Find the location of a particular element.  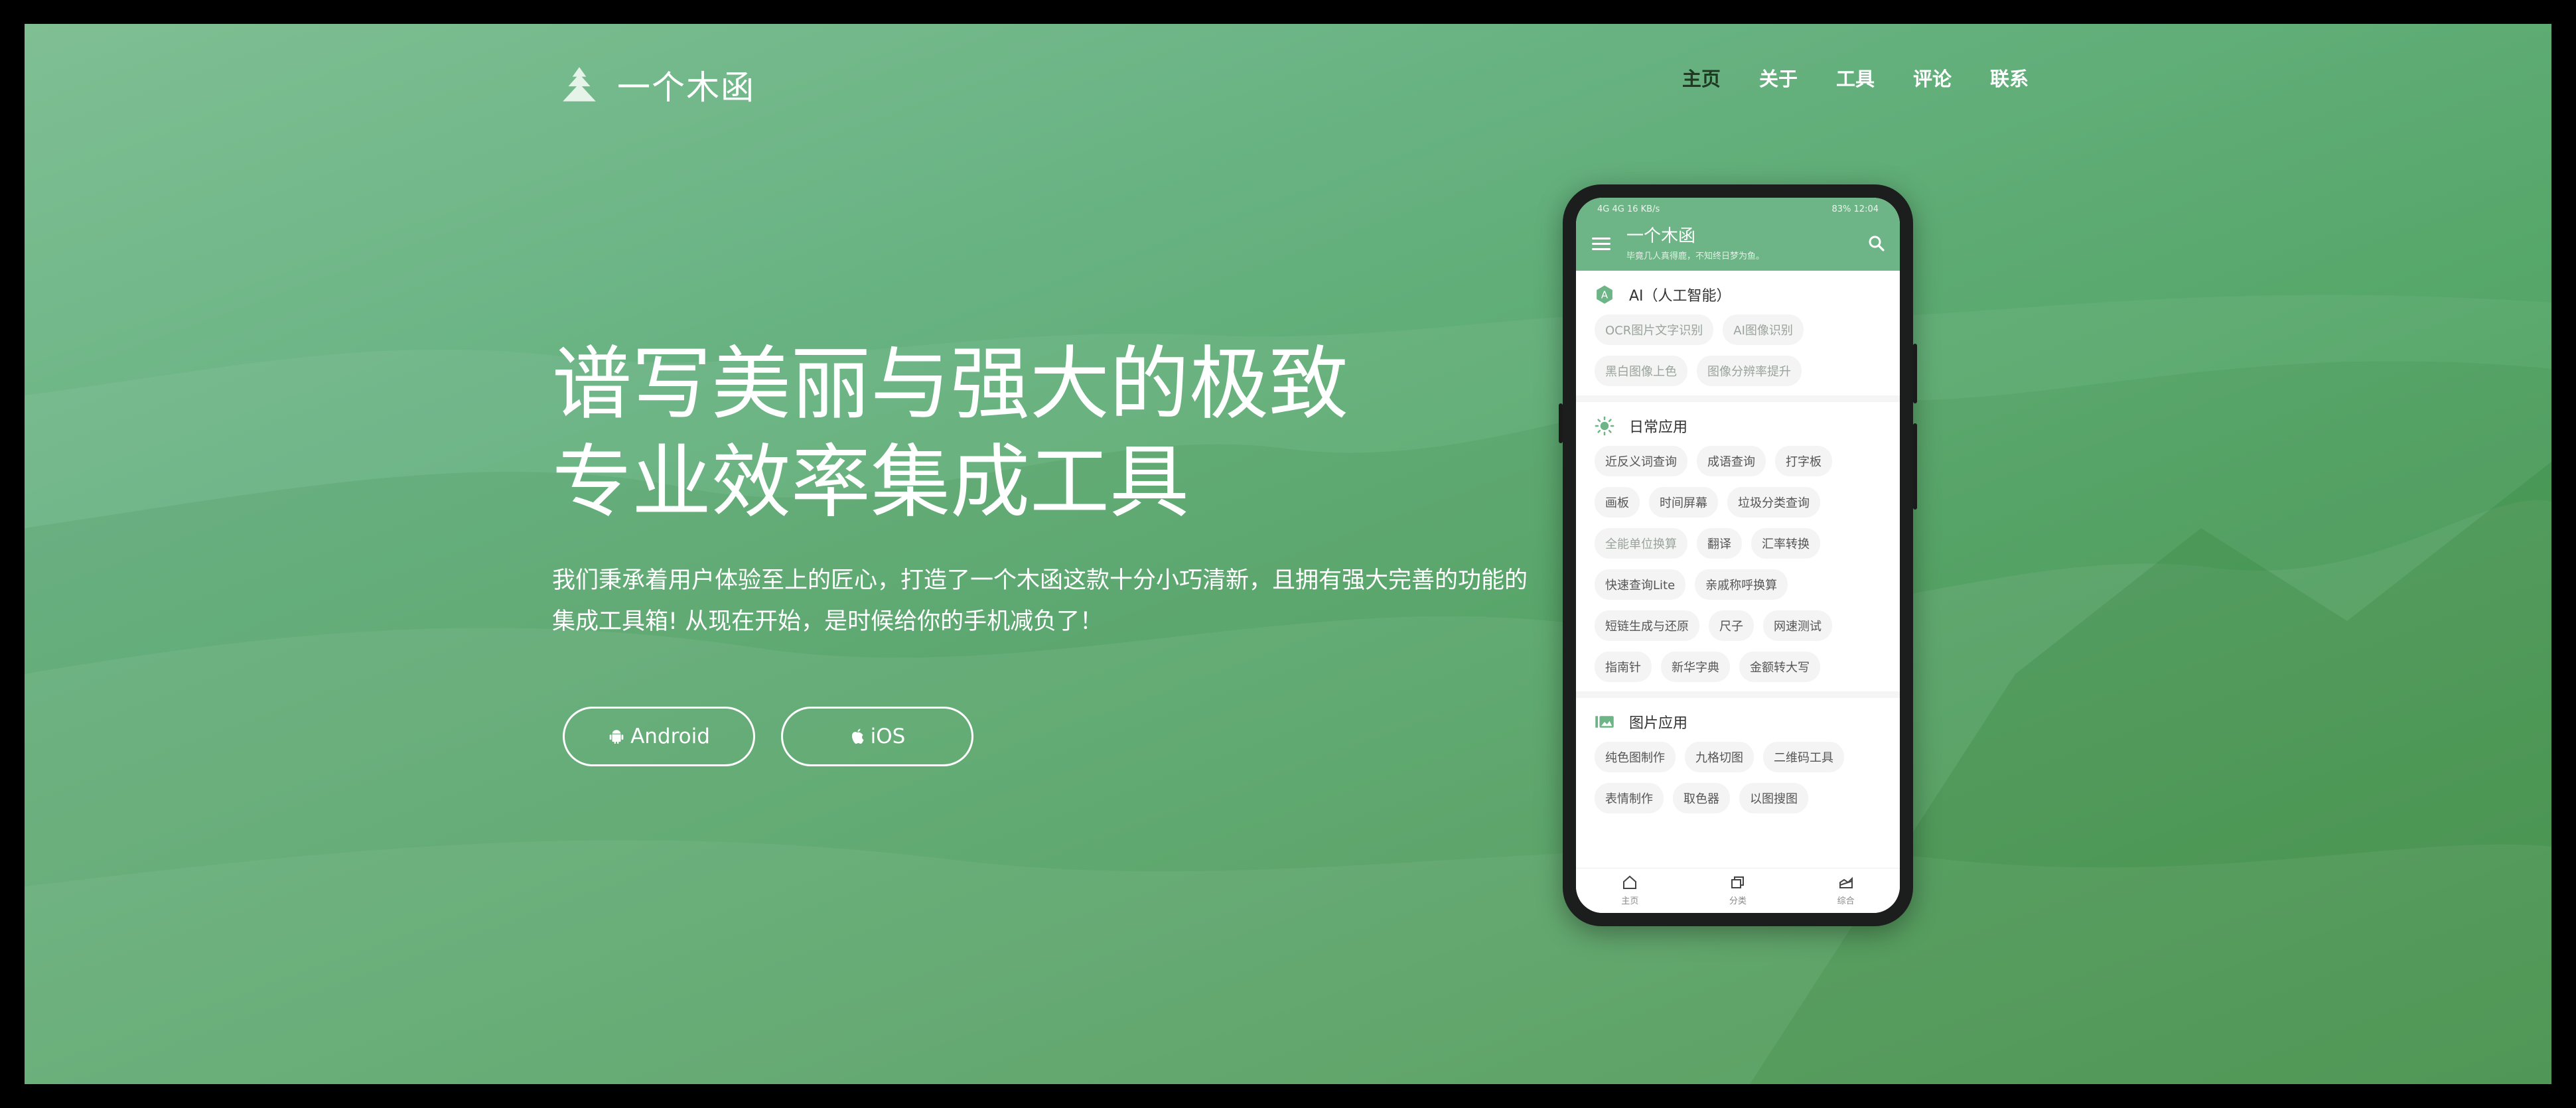

nav-about: 关于 is located at coordinates (1779, 78).